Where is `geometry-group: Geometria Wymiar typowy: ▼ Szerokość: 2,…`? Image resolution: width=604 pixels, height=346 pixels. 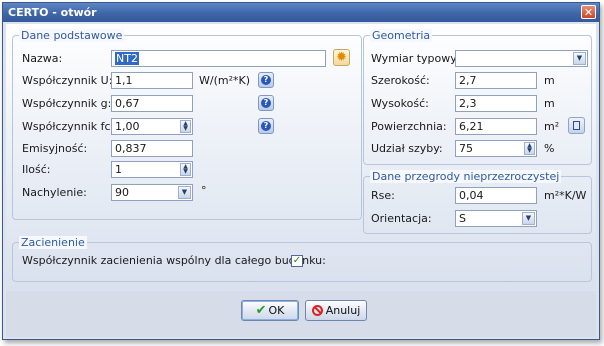 geometry-group: Geometria Wymiar typowy: ▼ Szerokość: 2,… is located at coordinates (477, 97).